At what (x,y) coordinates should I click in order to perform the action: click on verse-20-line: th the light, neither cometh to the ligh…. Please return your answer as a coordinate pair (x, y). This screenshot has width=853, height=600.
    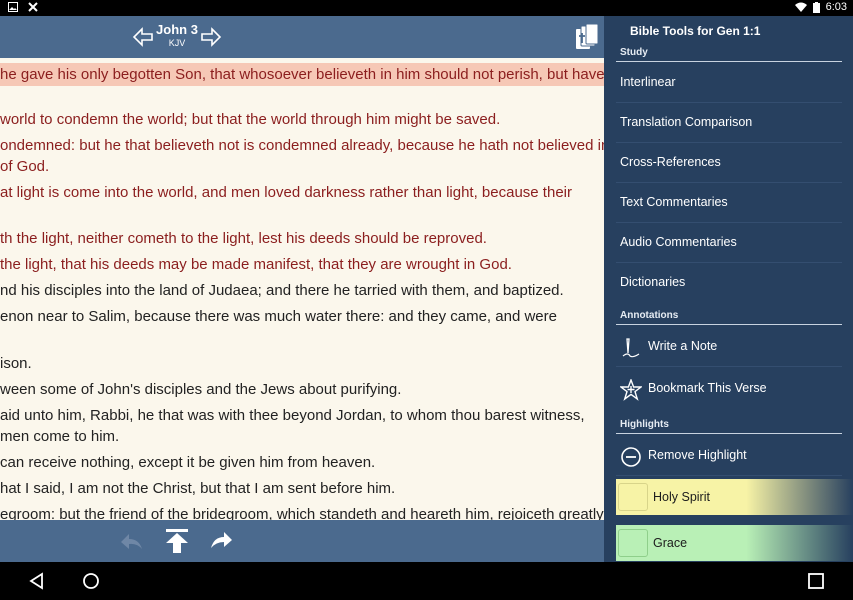
    Looking at the image, I should click on (302, 238).